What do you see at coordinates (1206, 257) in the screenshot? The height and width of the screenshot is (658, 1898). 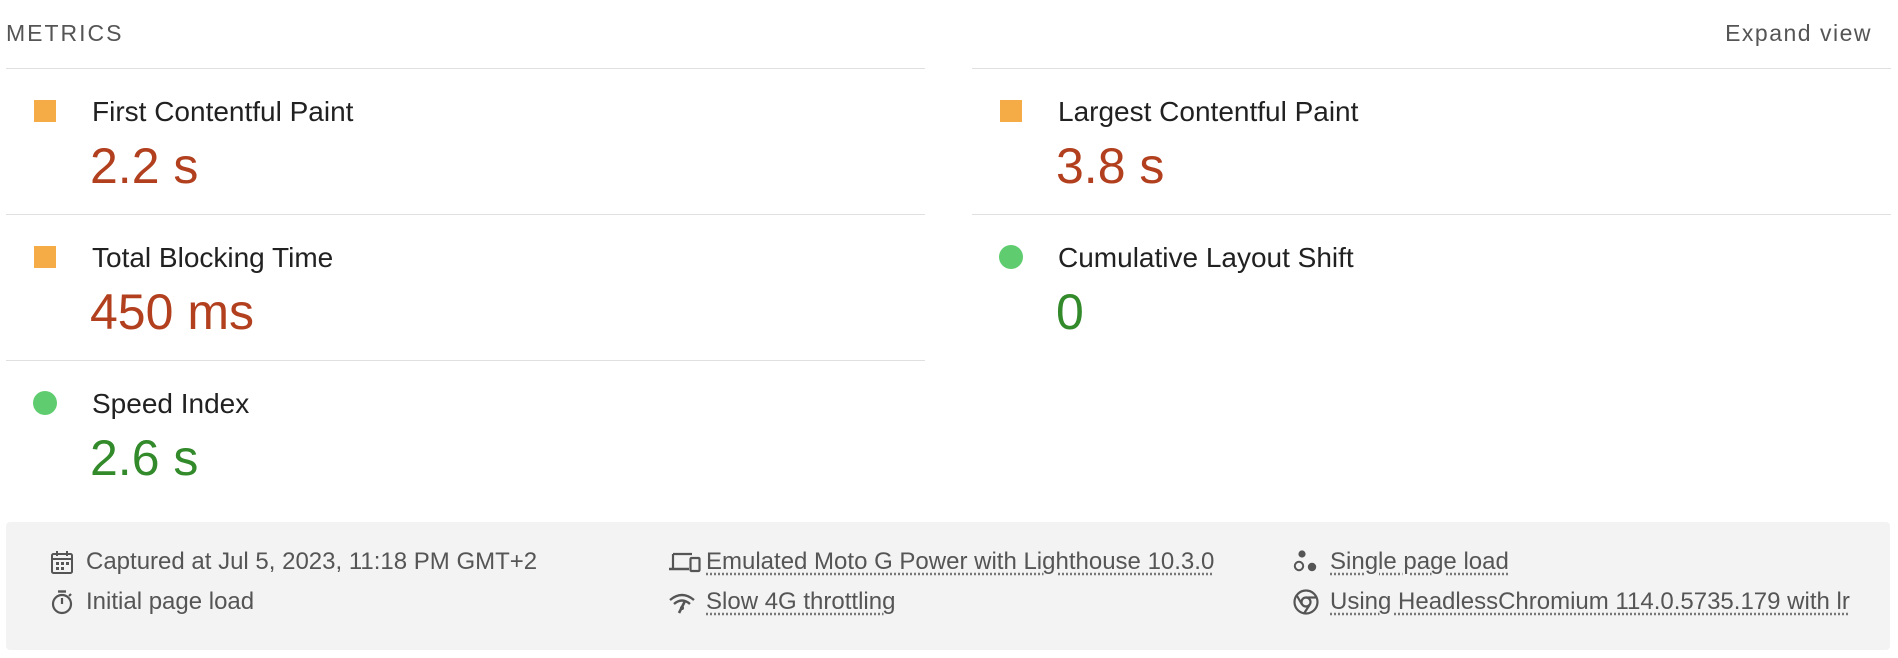 I see `metric-name: Cumulative Layout Shift` at bounding box center [1206, 257].